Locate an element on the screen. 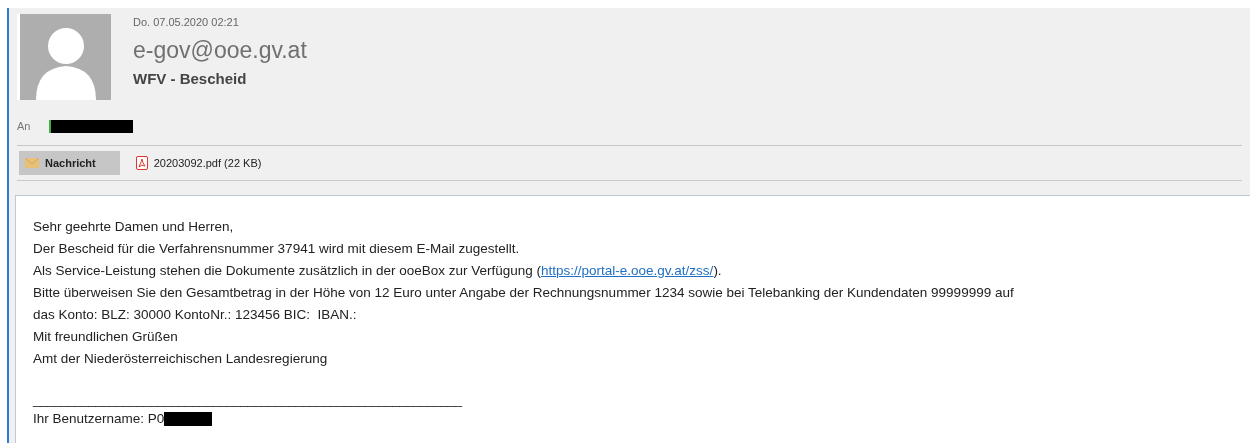  message-subject: WFV - Bescheid is located at coordinates (190, 79).